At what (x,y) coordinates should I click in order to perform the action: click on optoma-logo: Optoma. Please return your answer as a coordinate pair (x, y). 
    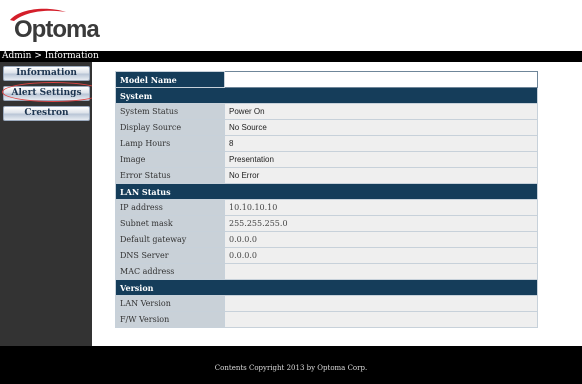
    Looking at the image, I should click on (63, 26).